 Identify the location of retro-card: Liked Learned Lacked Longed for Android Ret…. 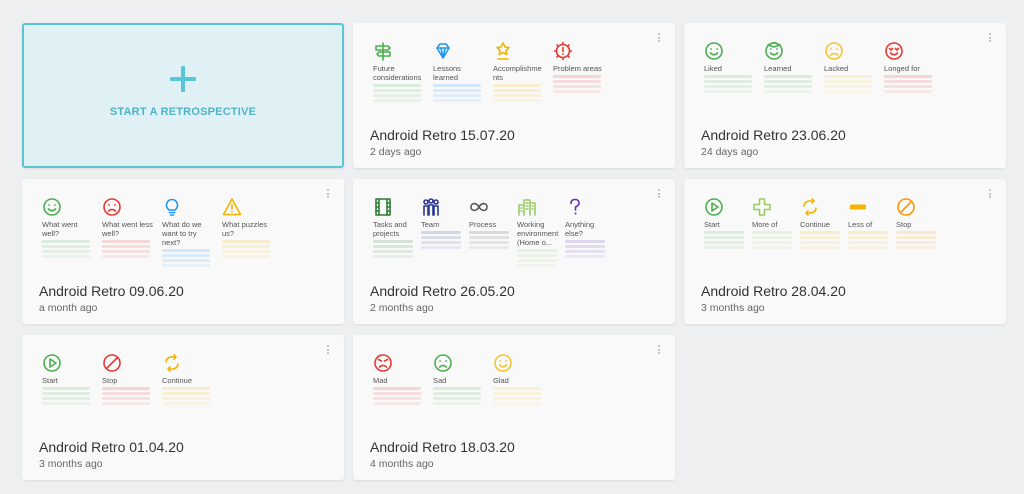
(845, 95).